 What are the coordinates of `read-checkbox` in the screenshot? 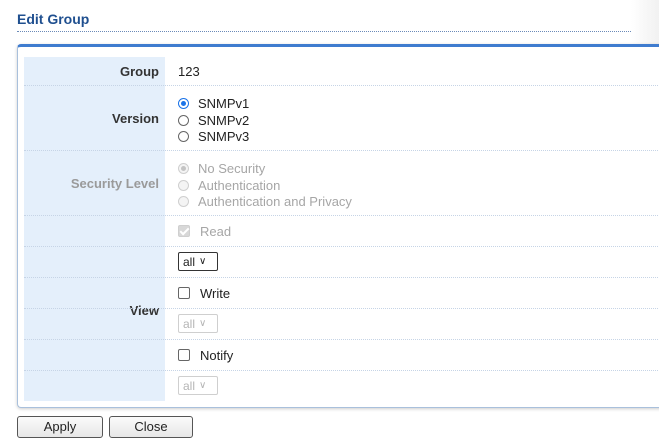 It's located at (184, 231).